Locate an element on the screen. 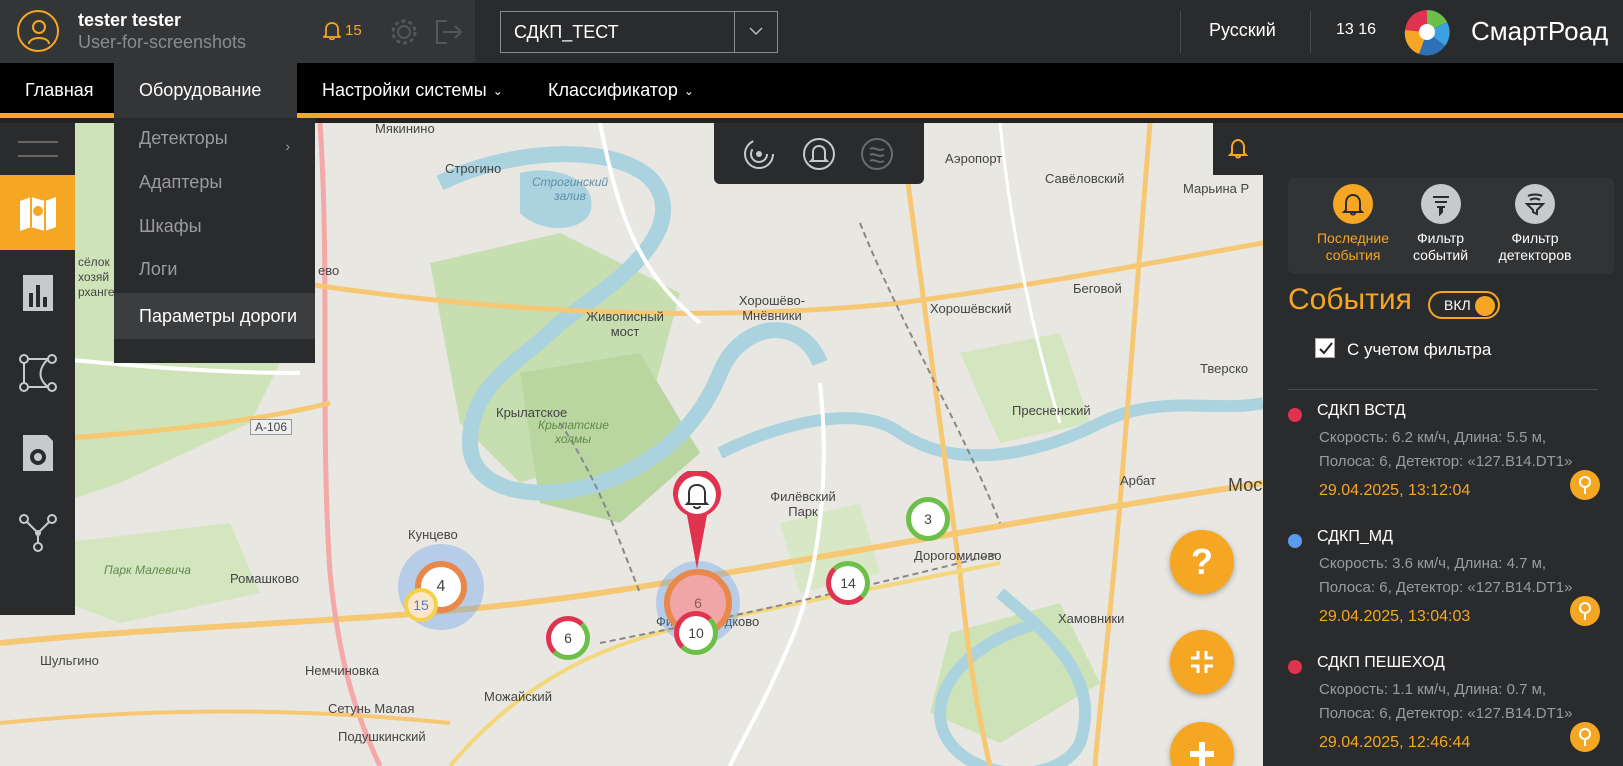  menu-item-label: Оборудование is located at coordinates (200, 90).